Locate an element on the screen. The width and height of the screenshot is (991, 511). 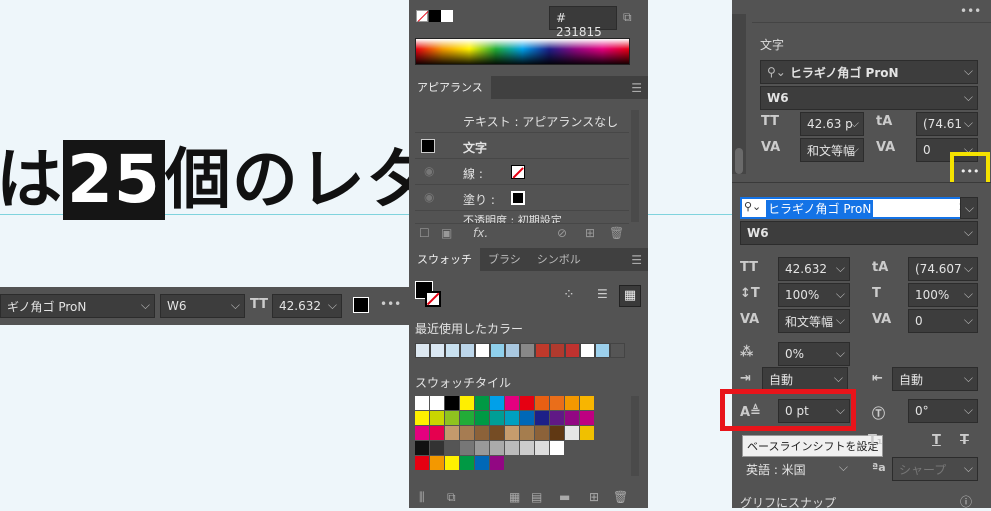
hex-input: # 231815 is located at coordinates (583, 22).